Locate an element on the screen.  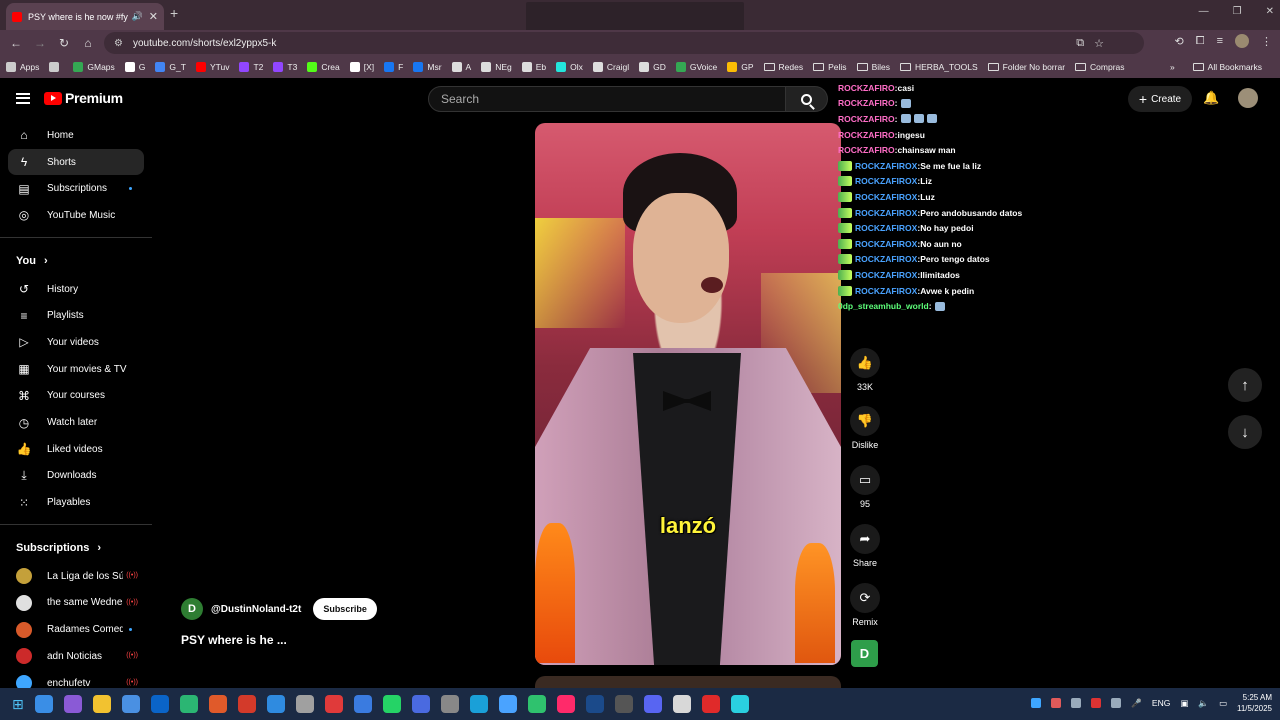
bookmark-folder: Compras is located at coordinates (1100, 67).